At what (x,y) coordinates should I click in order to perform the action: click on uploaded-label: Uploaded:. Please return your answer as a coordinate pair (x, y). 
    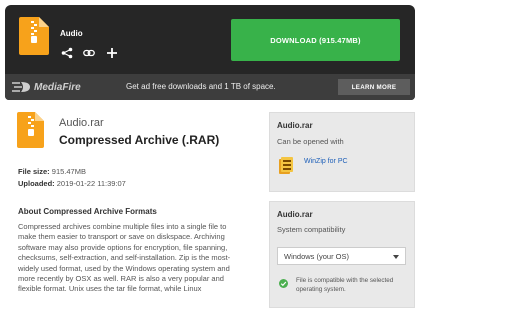
    Looking at the image, I should click on (36, 183).